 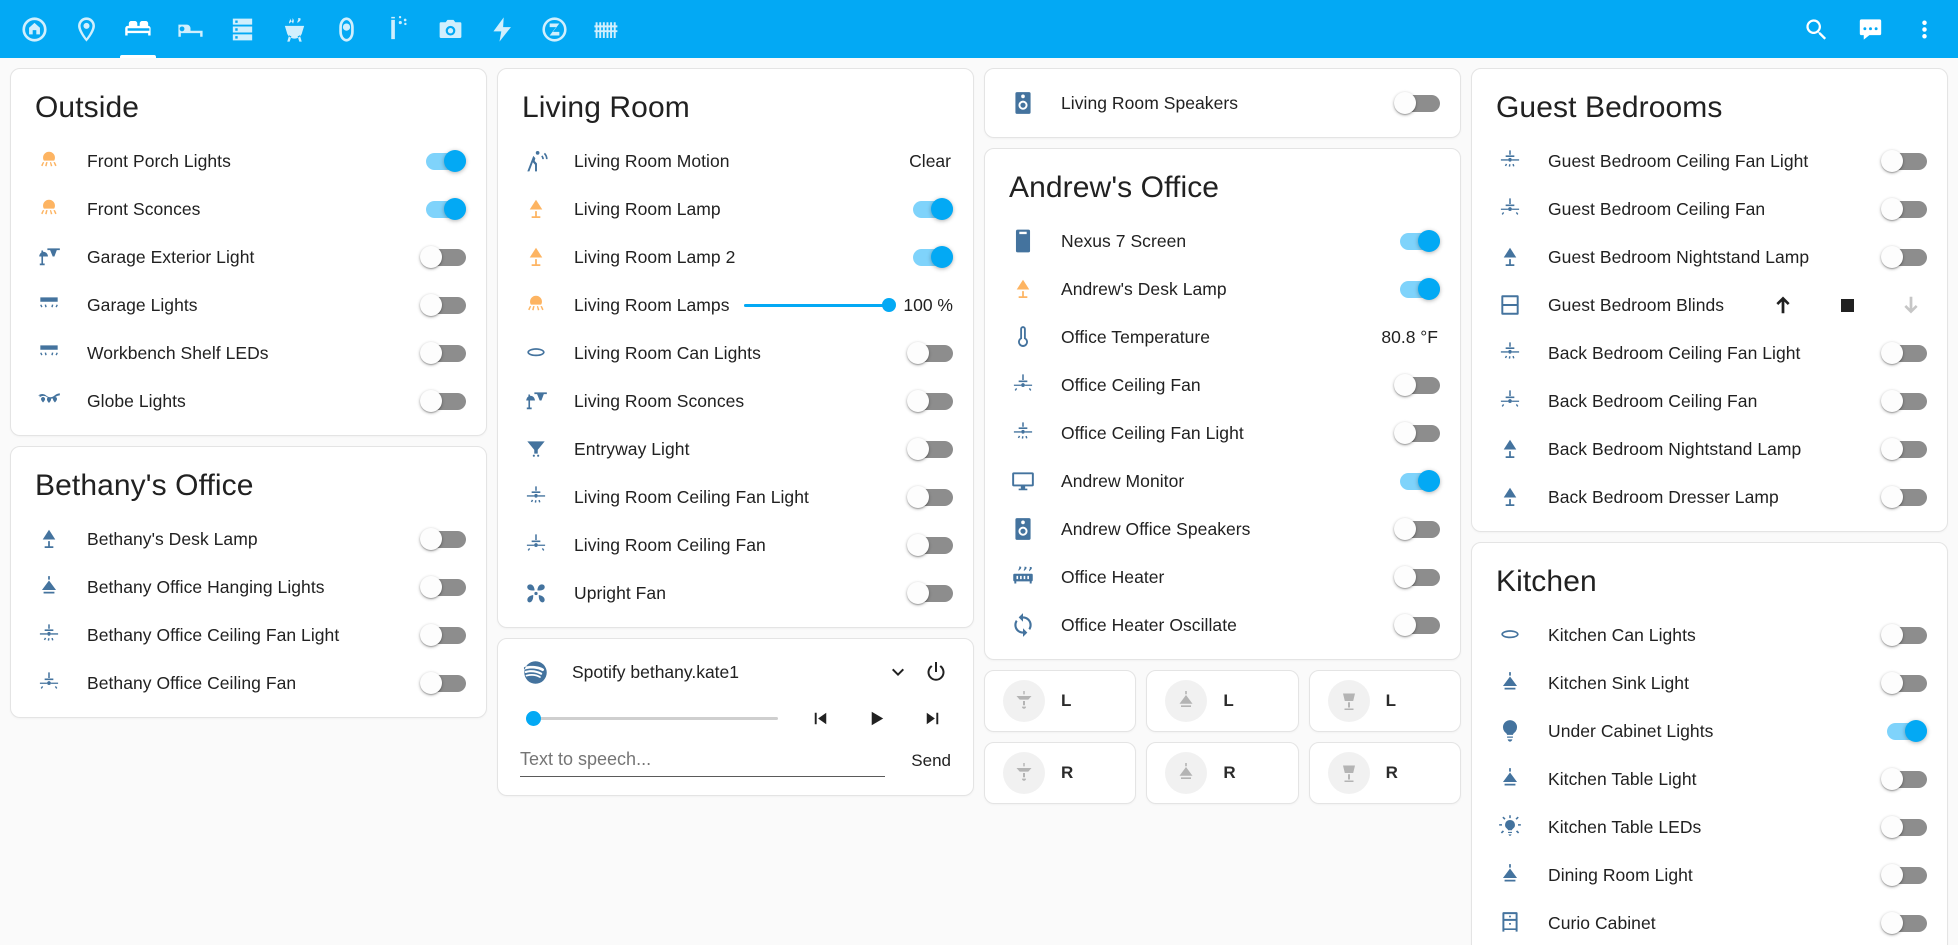 What do you see at coordinates (1222, 337) in the screenshot?
I see `entity-row: Office Temperature 80.8 °F` at bounding box center [1222, 337].